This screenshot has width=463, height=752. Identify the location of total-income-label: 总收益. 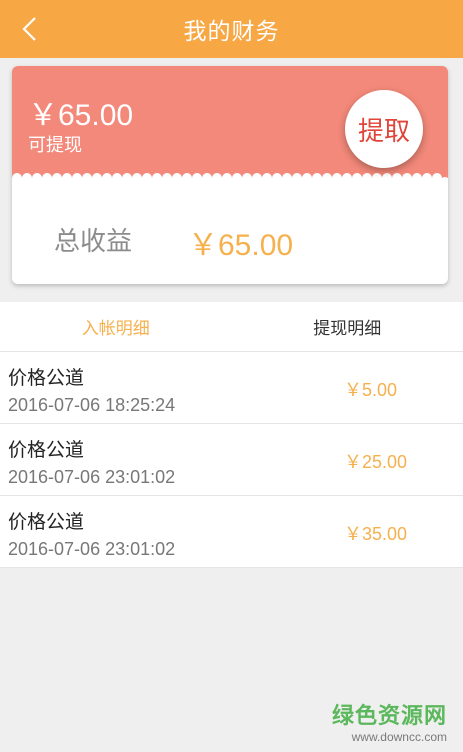
(93, 242).